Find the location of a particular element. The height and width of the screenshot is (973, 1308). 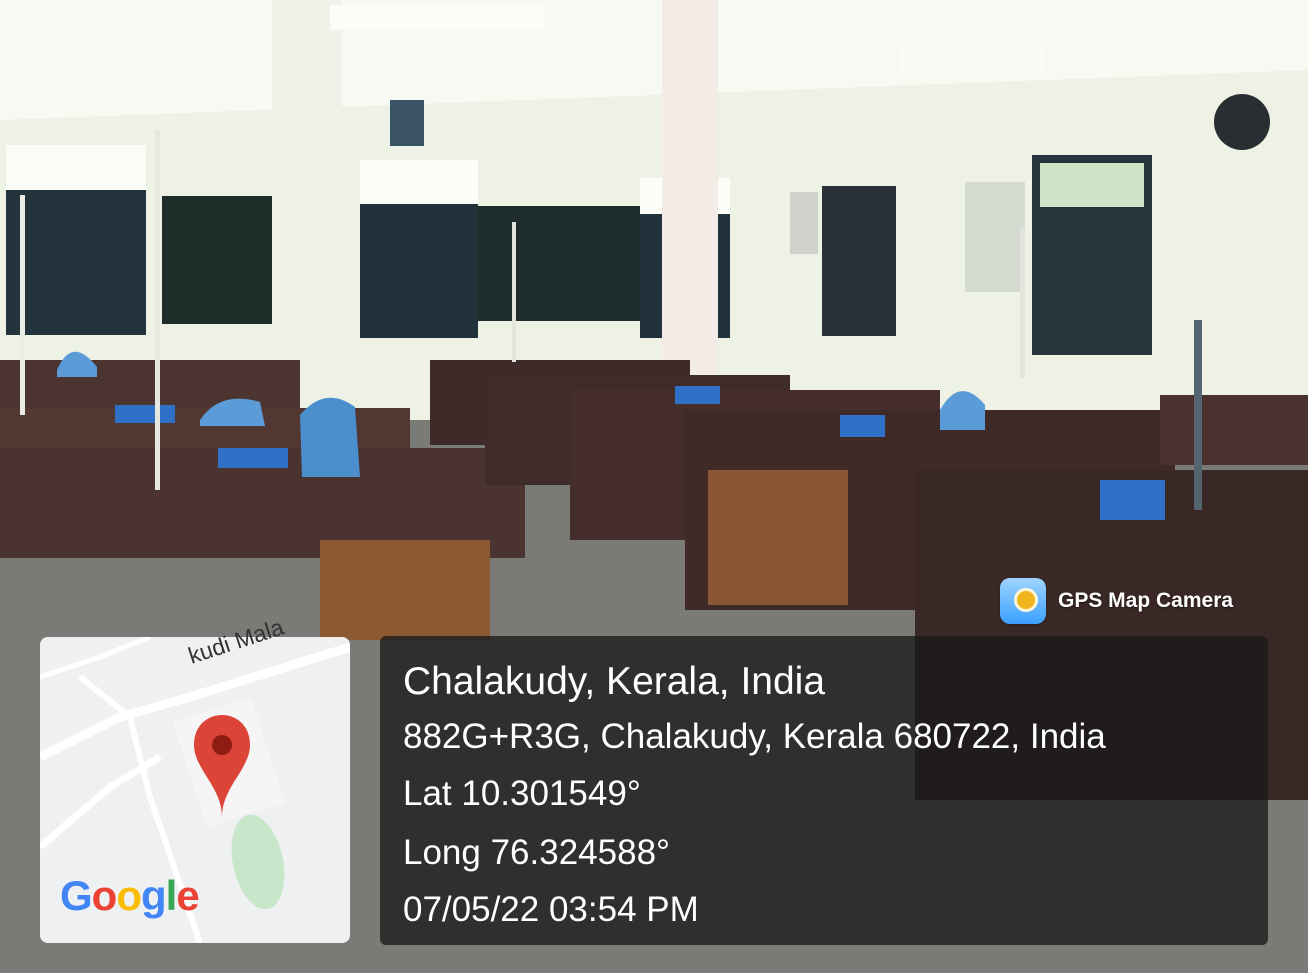

app-badge: GPS Map Camera is located at coordinates (1116, 601).